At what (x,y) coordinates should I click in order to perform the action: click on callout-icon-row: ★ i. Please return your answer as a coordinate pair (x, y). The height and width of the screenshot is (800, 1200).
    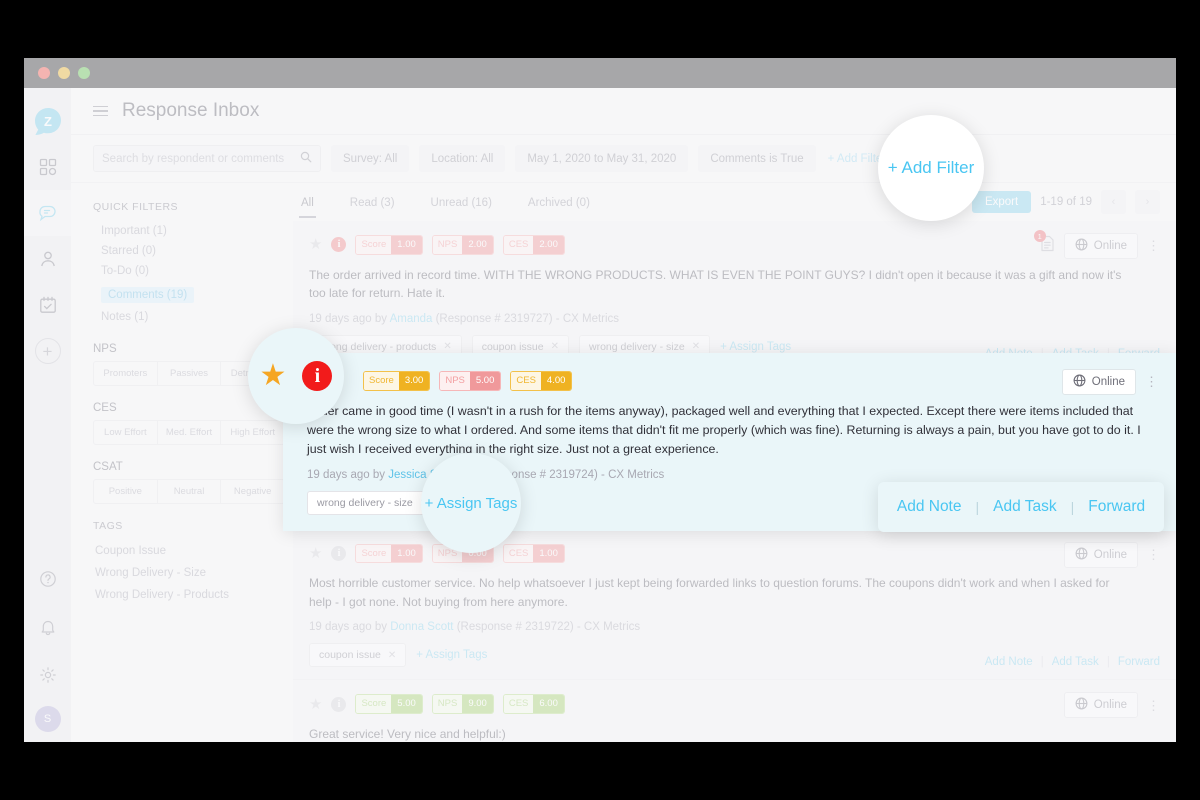
    Looking at the image, I should click on (296, 376).